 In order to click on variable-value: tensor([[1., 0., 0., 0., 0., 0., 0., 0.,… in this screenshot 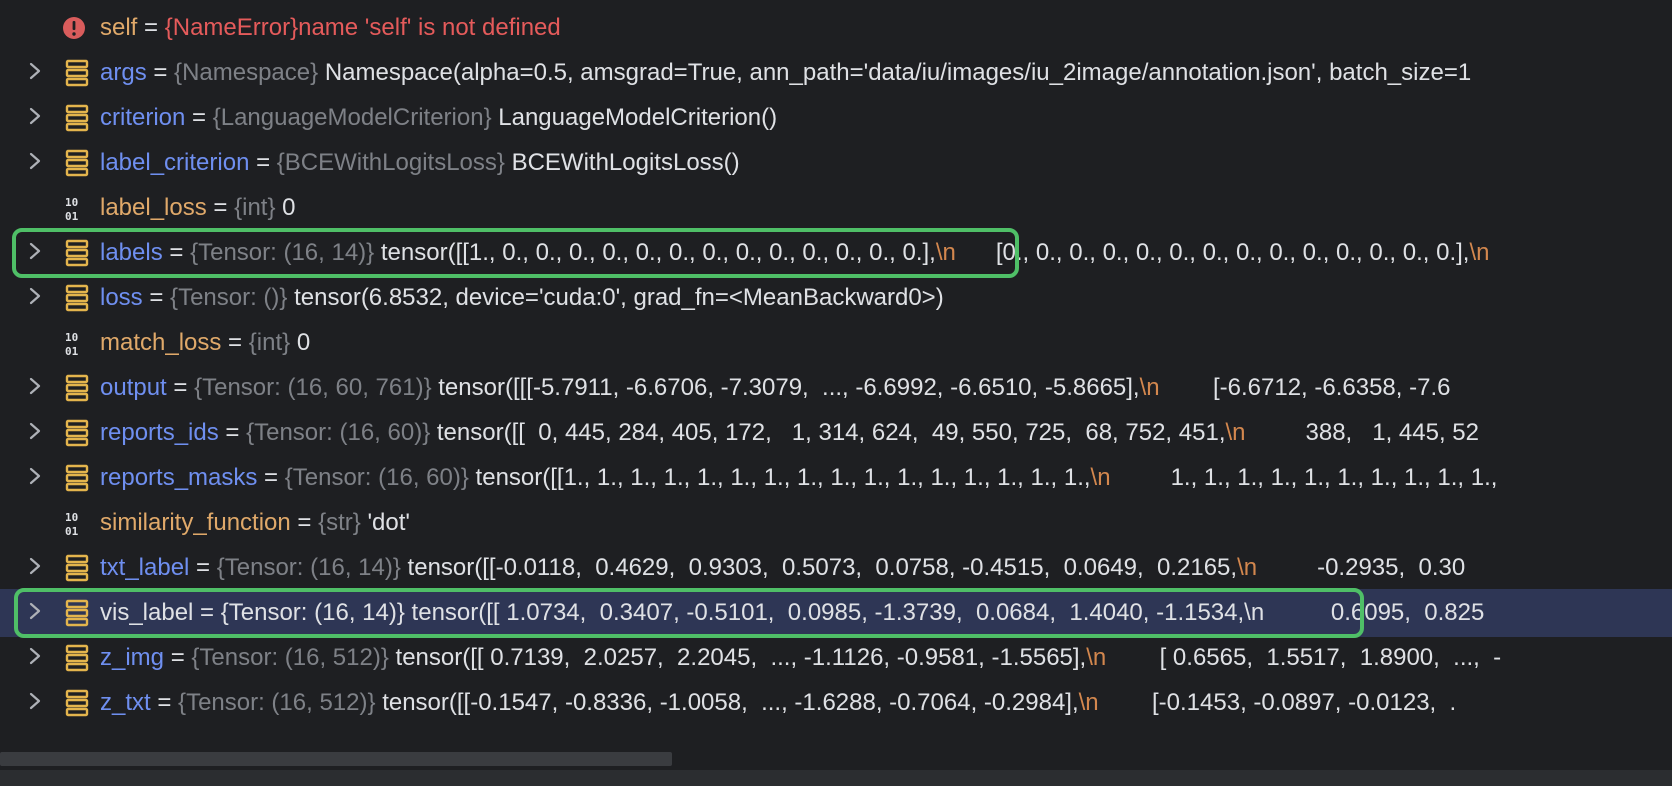, I will do `click(658, 252)`.